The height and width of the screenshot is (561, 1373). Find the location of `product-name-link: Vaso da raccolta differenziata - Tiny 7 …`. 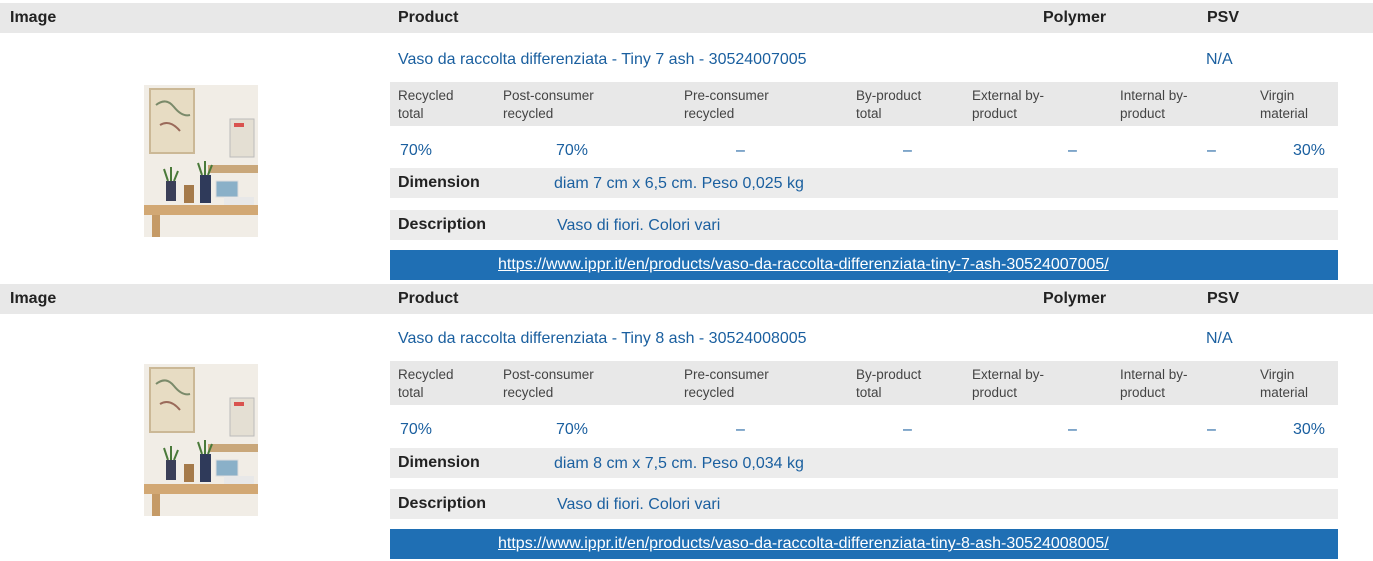

product-name-link: Vaso da raccolta differenziata - Tiny 7 … is located at coordinates (602, 60).